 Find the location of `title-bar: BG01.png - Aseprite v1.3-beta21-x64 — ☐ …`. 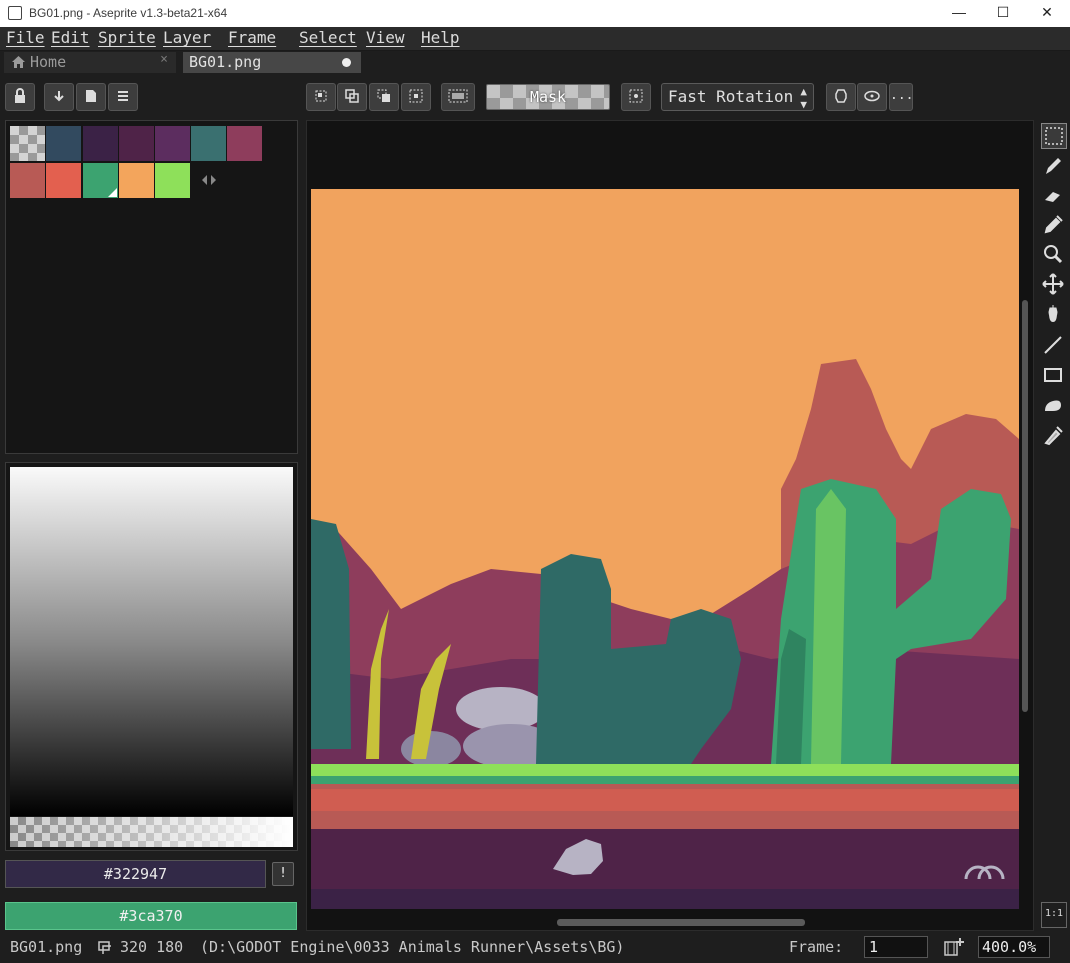

title-bar: BG01.png - Aseprite v1.3-beta21-x64 — ☐ … is located at coordinates (535, 13).